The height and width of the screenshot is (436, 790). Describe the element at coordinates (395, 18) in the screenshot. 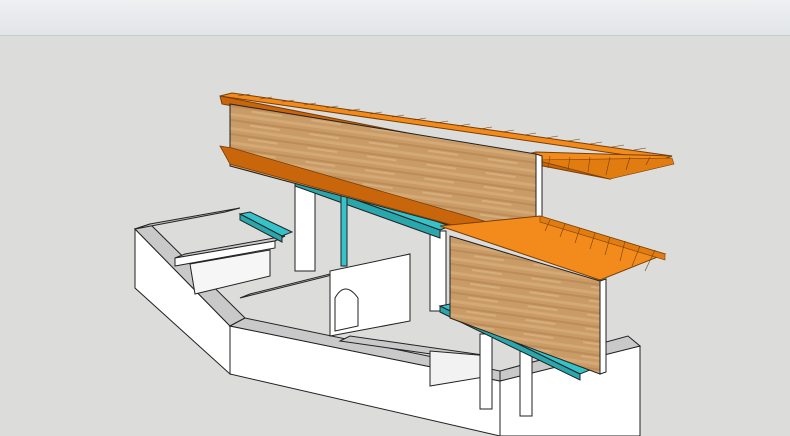

I see `toolbar` at that location.